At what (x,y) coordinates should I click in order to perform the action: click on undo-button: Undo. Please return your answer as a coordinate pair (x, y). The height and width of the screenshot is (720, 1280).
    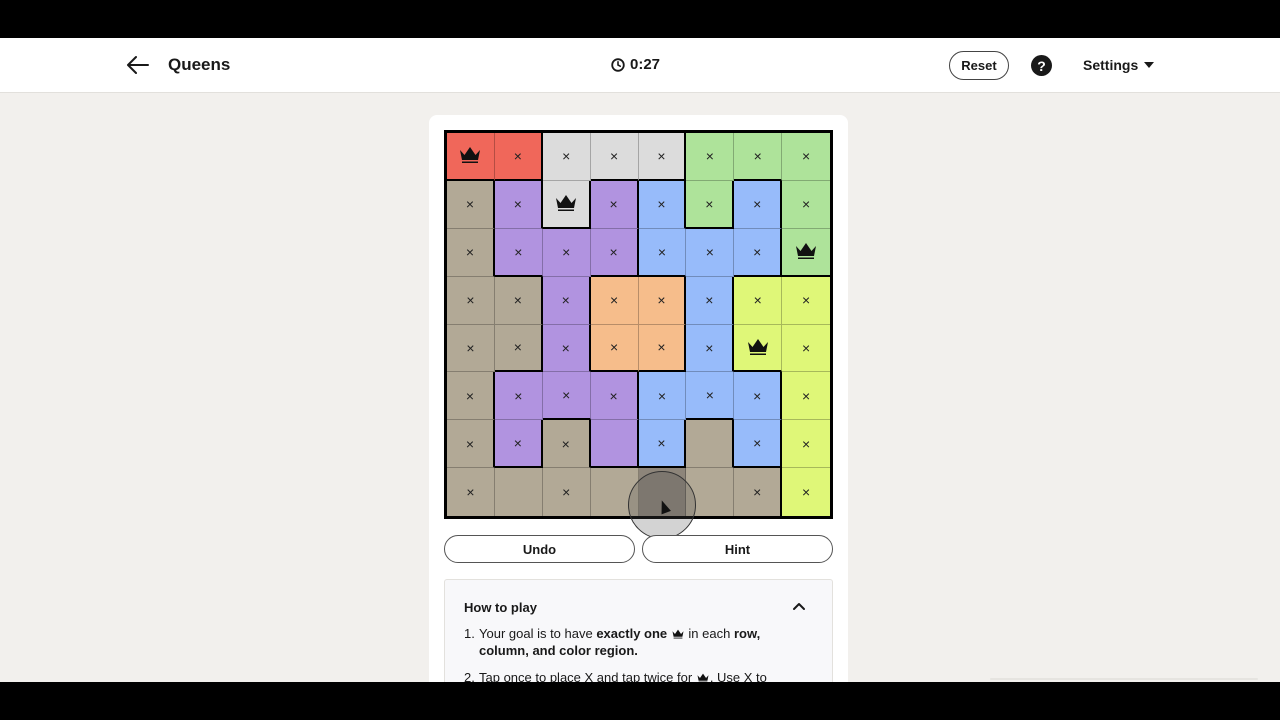
    Looking at the image, I should click on (539, 549).